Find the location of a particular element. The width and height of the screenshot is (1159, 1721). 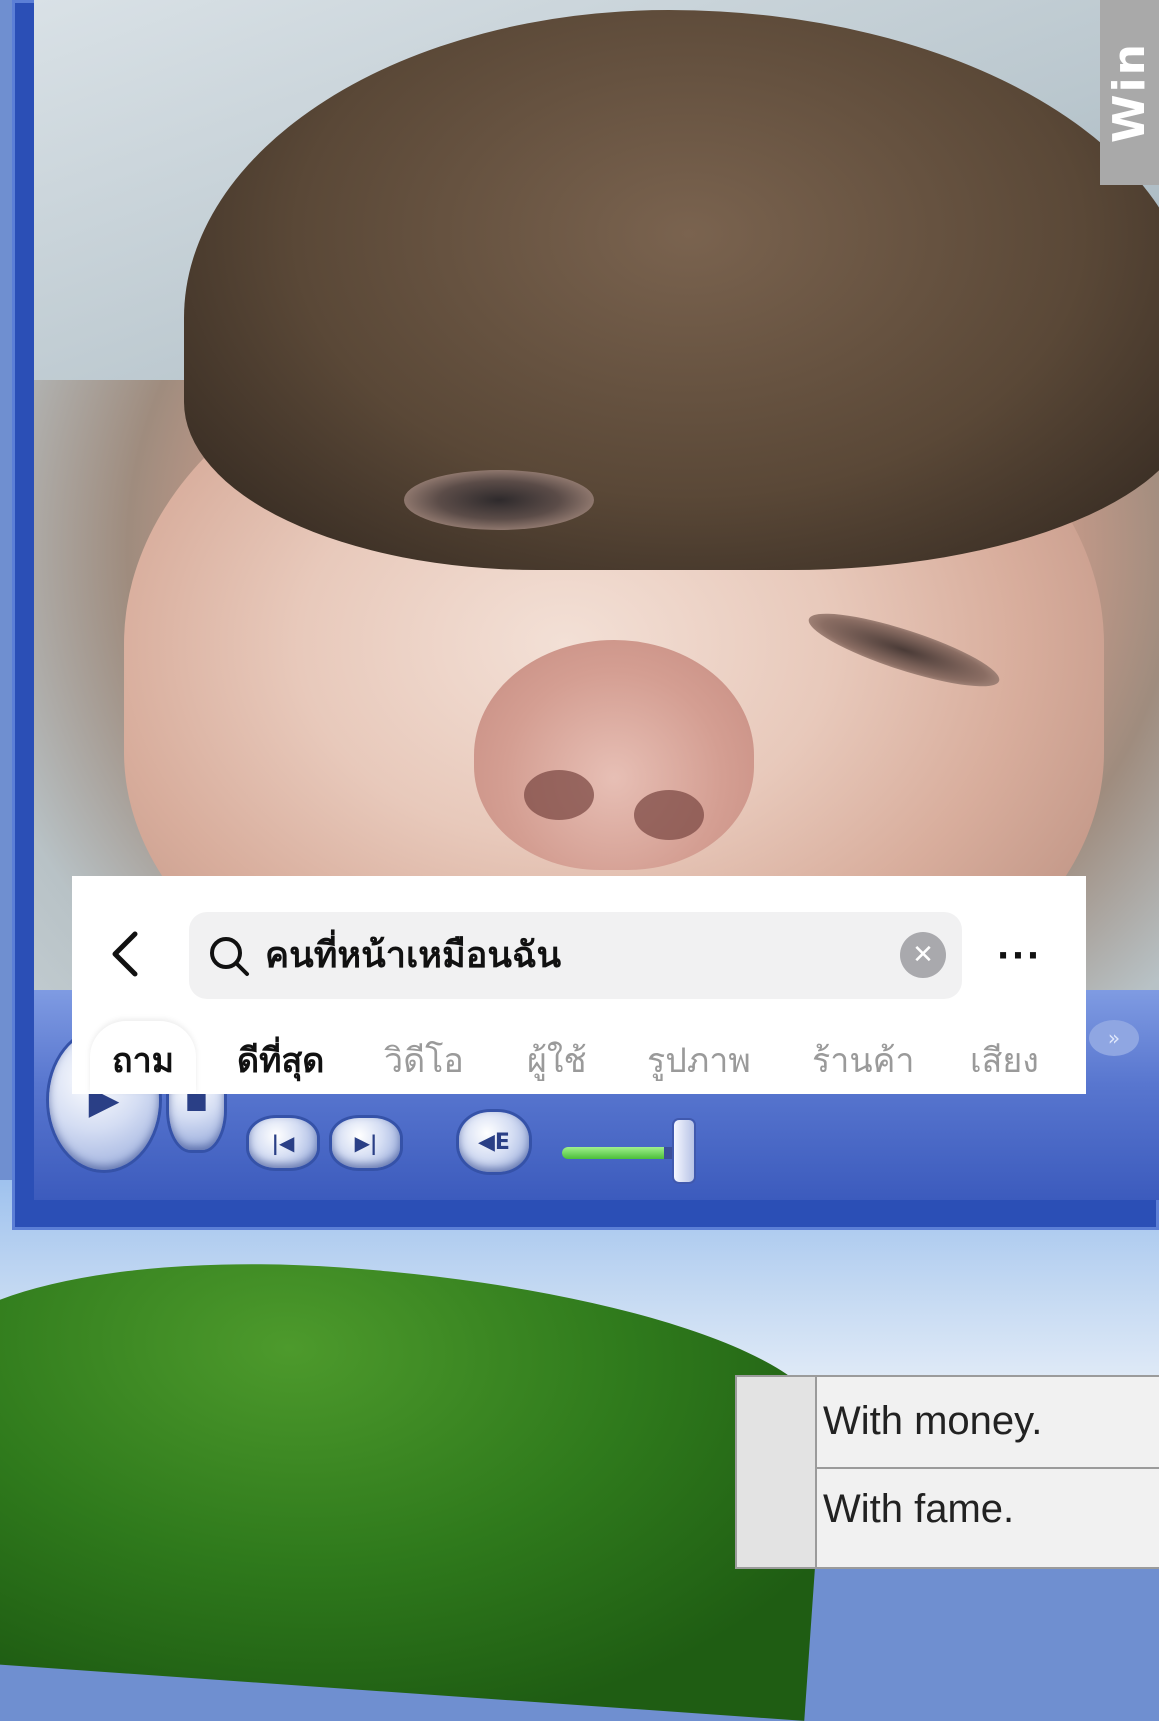

window-label-strip: Win is located at coordinates (1129, 92).